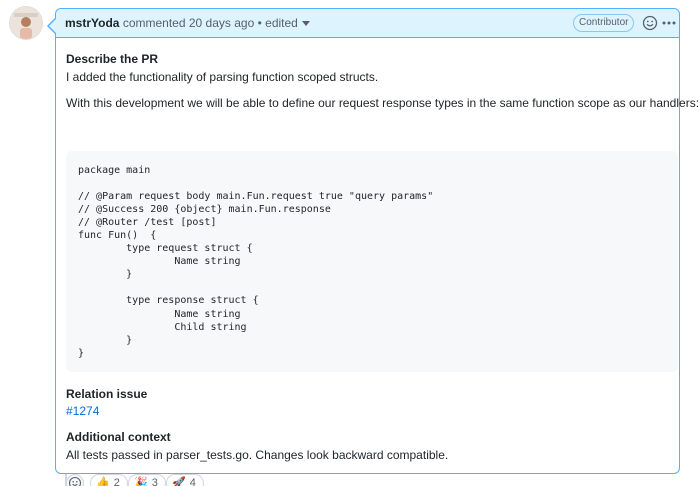 The width and height of the screenshot is (700, 486). I want to click on add-reaction-button, so click(75, 480).